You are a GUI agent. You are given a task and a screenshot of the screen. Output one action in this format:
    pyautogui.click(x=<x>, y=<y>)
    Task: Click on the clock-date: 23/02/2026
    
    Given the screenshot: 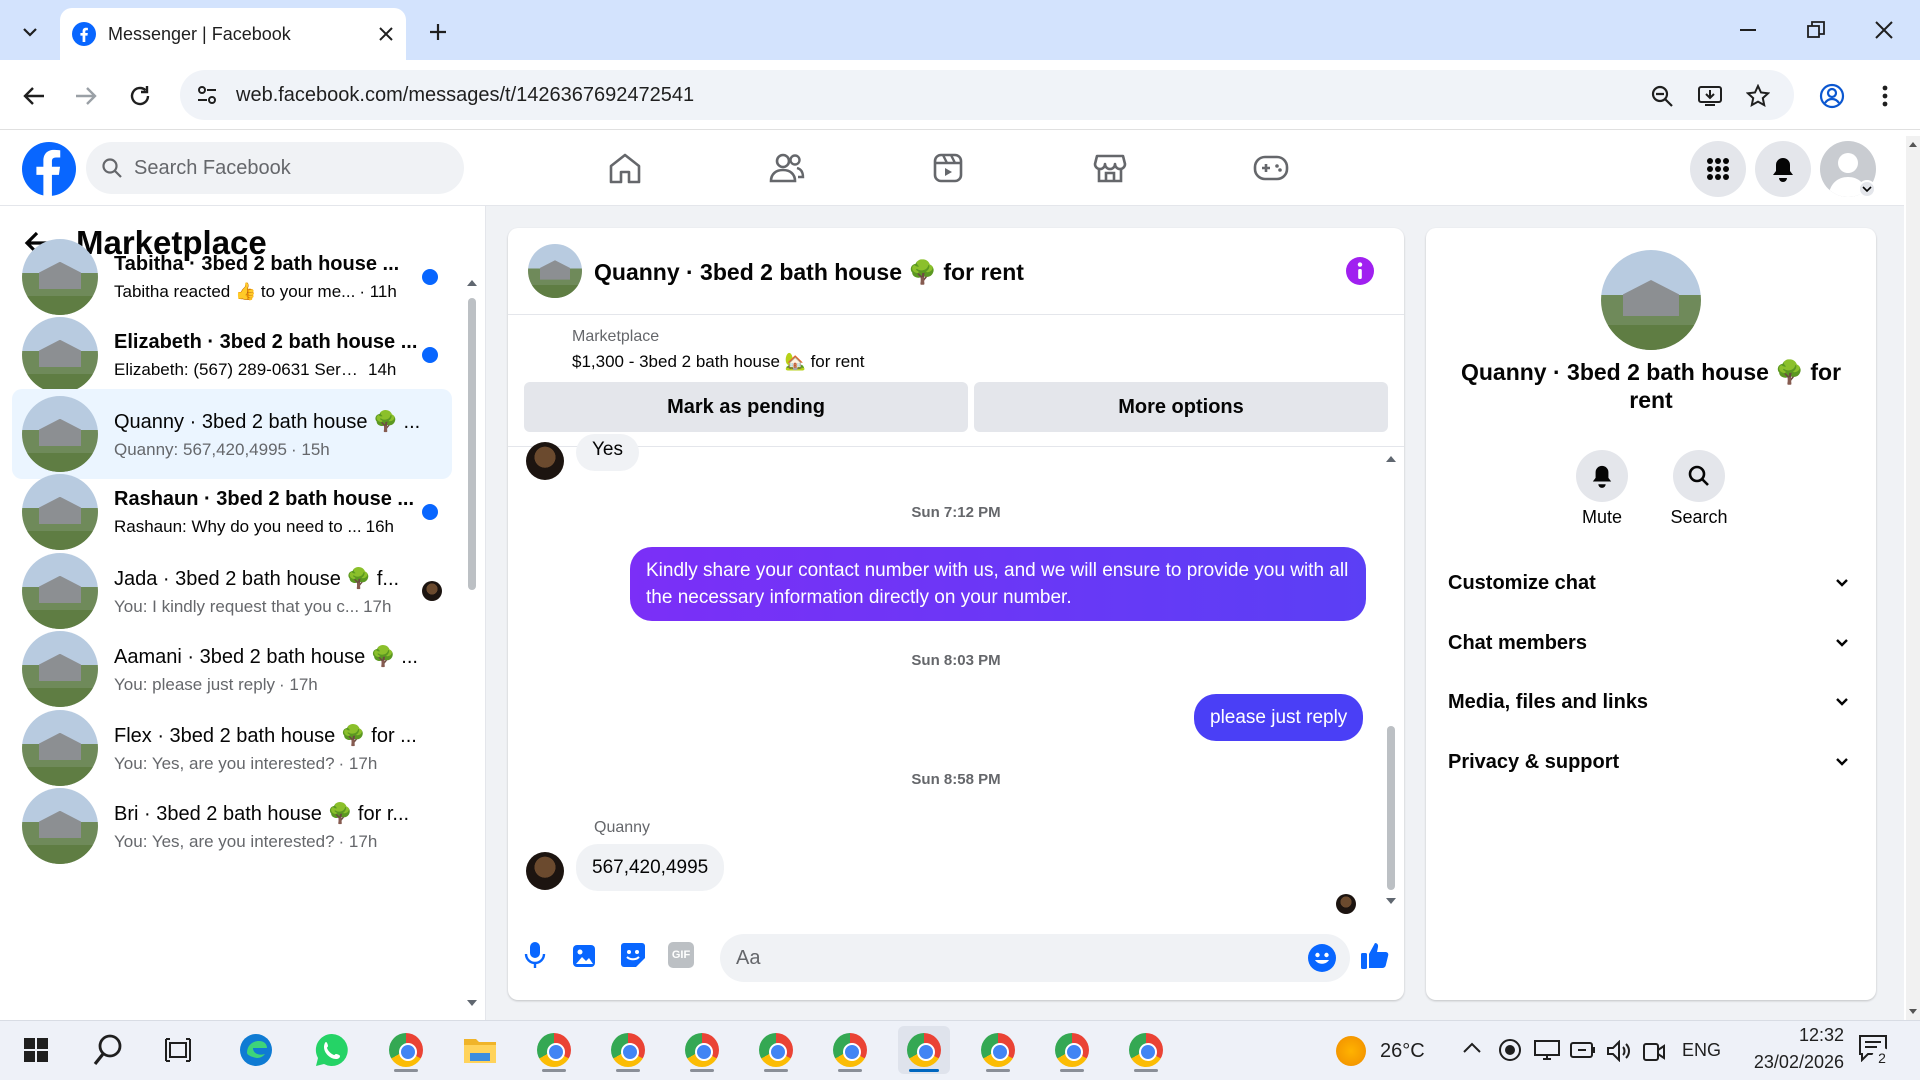 What is the action you would take?
    pyautogui.click(x=1784, y=1062)
    